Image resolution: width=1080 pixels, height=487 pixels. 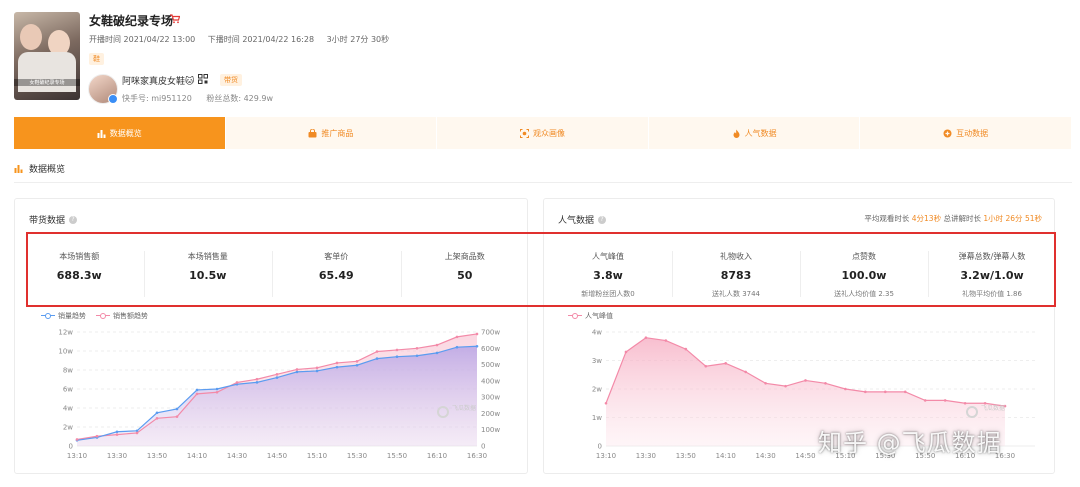 I want to click on popularity-chart-watermark: 飞瓜数据, so click(x=993, y=408).